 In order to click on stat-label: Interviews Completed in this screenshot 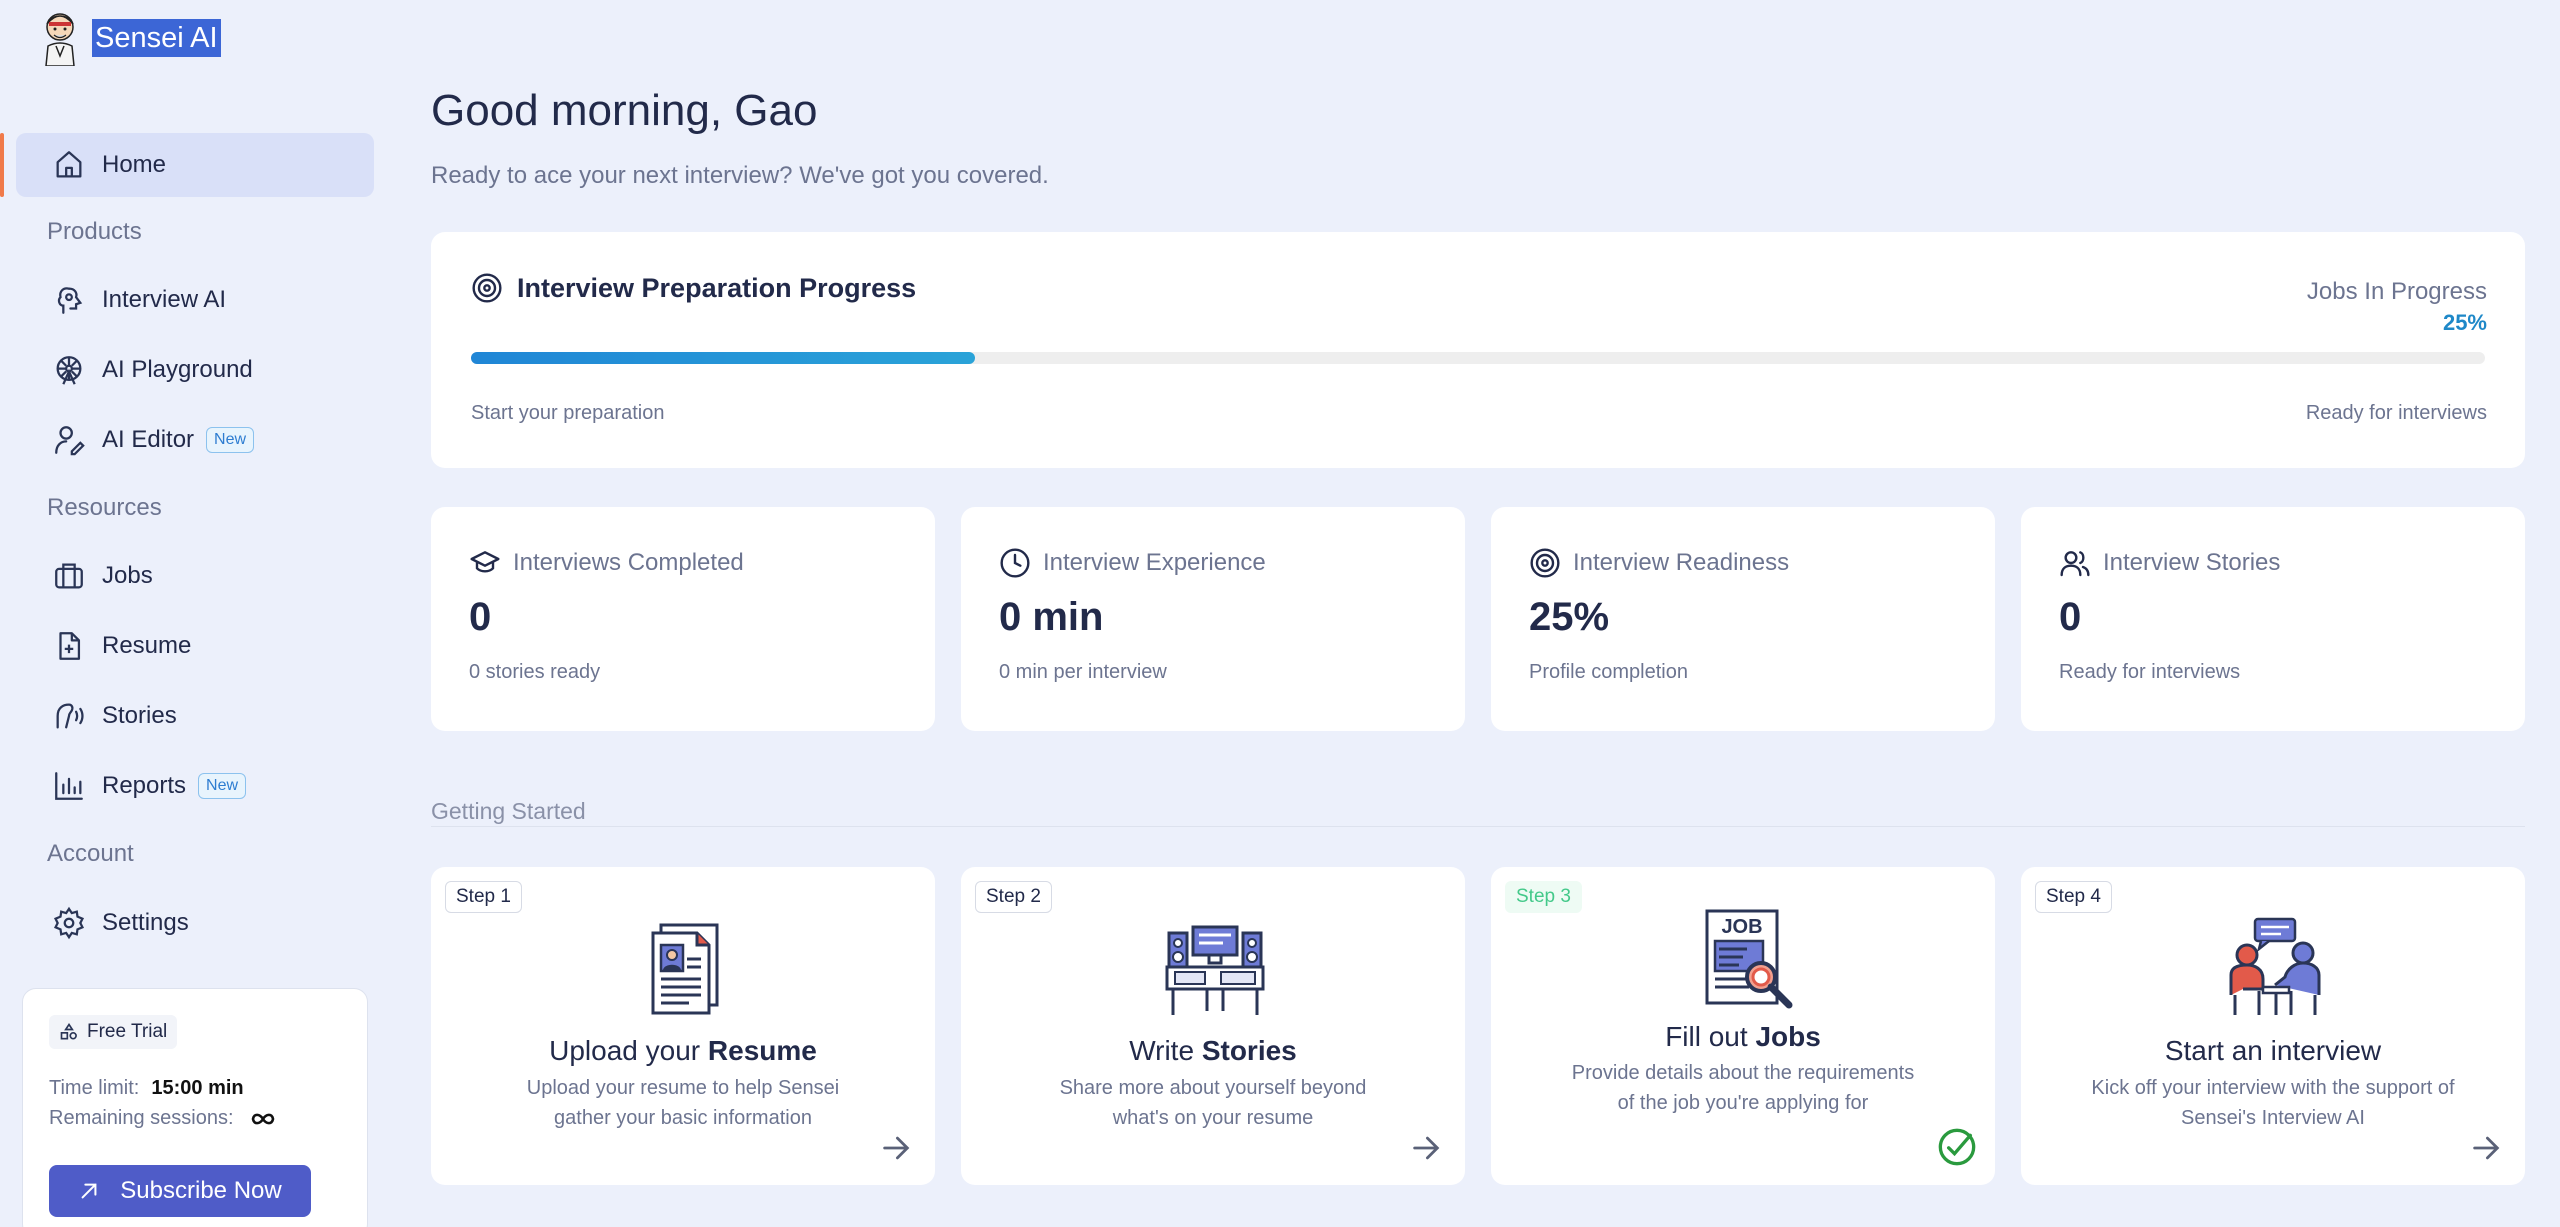, I will do `click(606, 563)`.